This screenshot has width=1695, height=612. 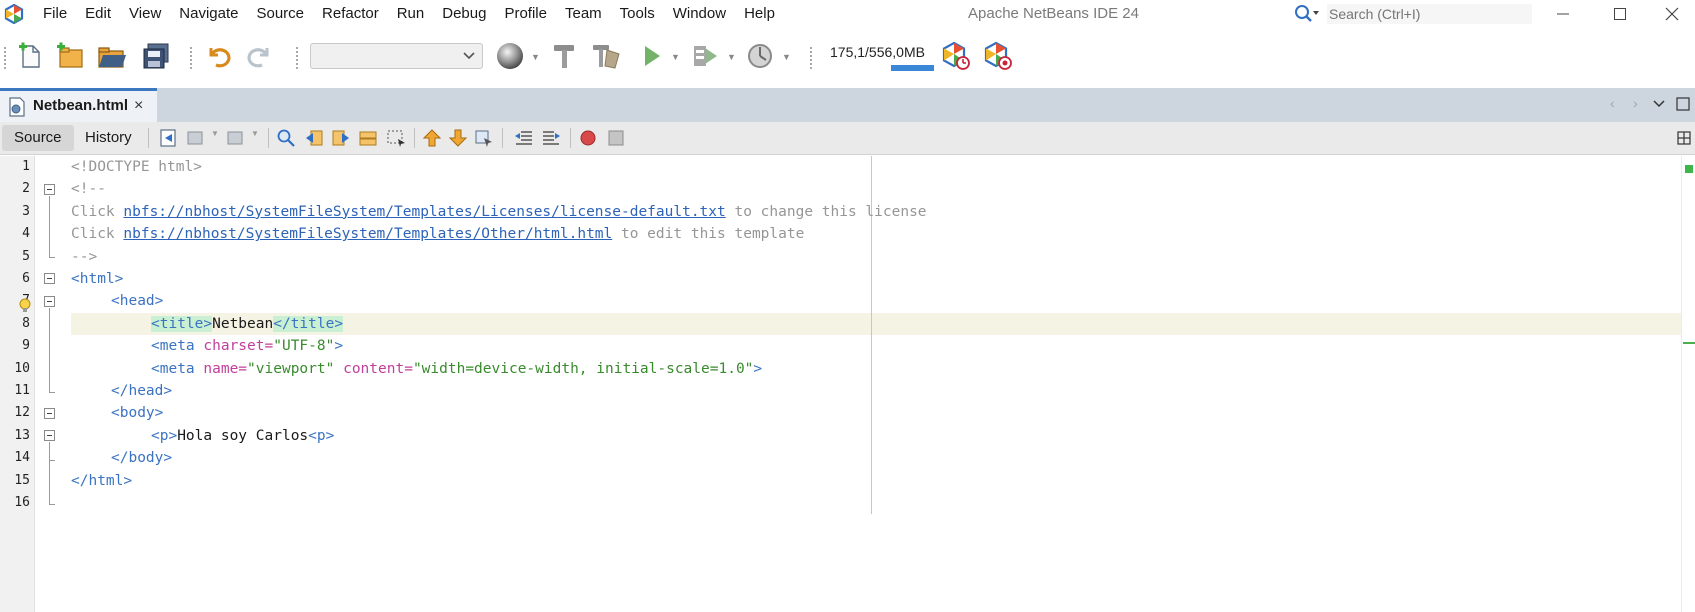 I want to click on save-all-icon, so click(x=156, y=56).